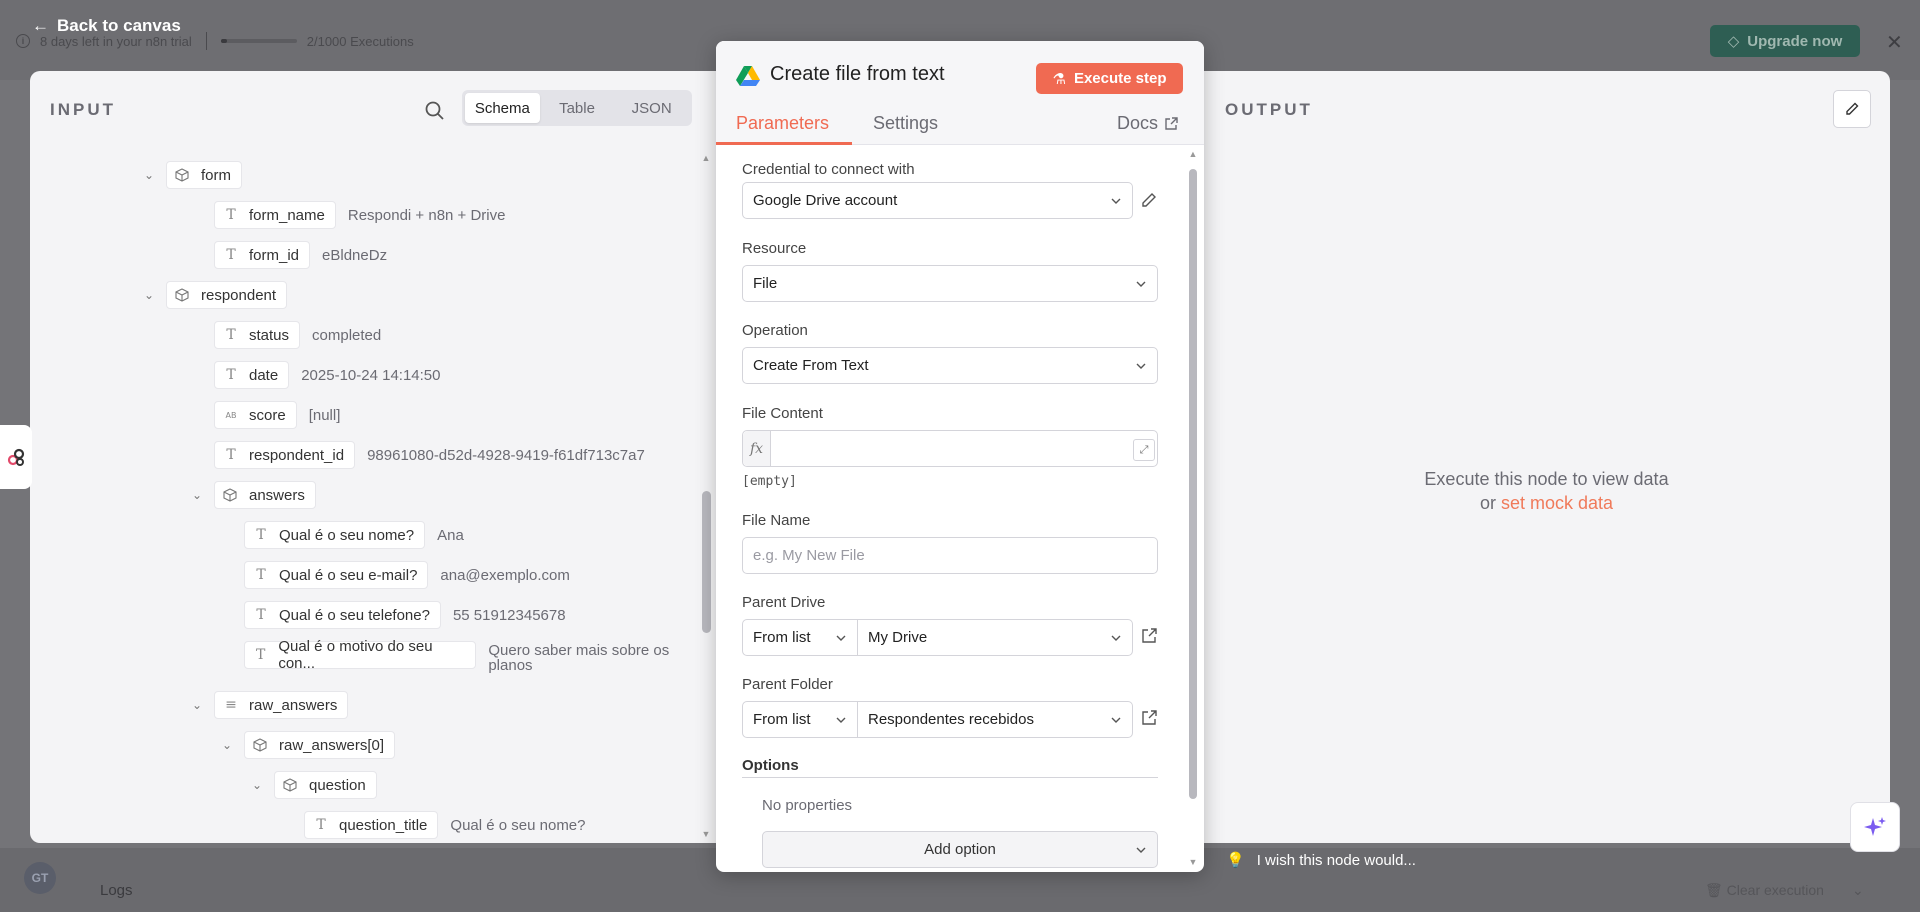 This screenshot has height=912, width=1920. I want to click on schema-field-pill: ≡ raw_answers, so click(281, 705).